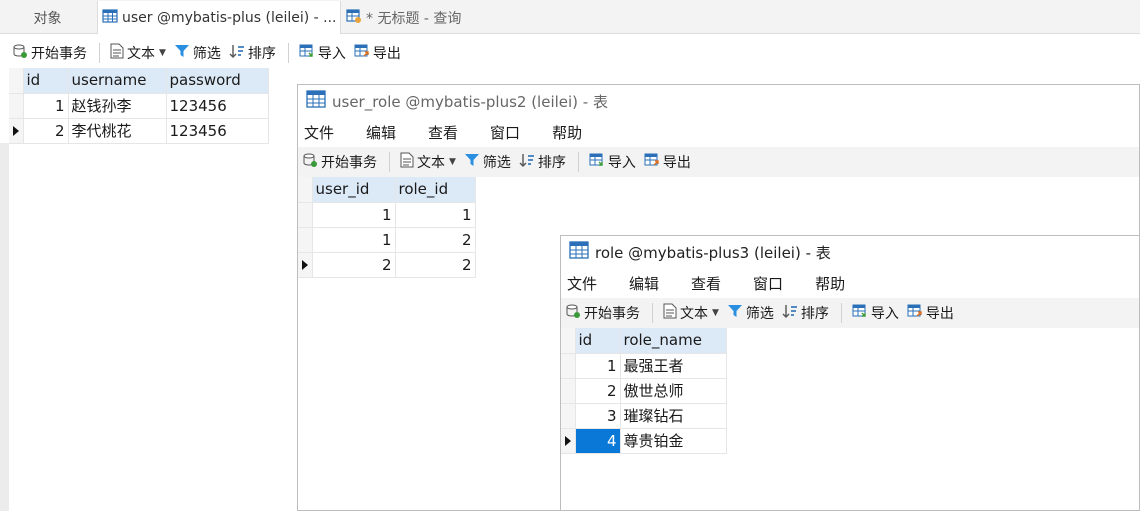 Image resolution: width=1140 pixels, height=511 pixels. Describe the element at coordinates (182, 53) in the screenshot. I see `filter-icon` at that location.